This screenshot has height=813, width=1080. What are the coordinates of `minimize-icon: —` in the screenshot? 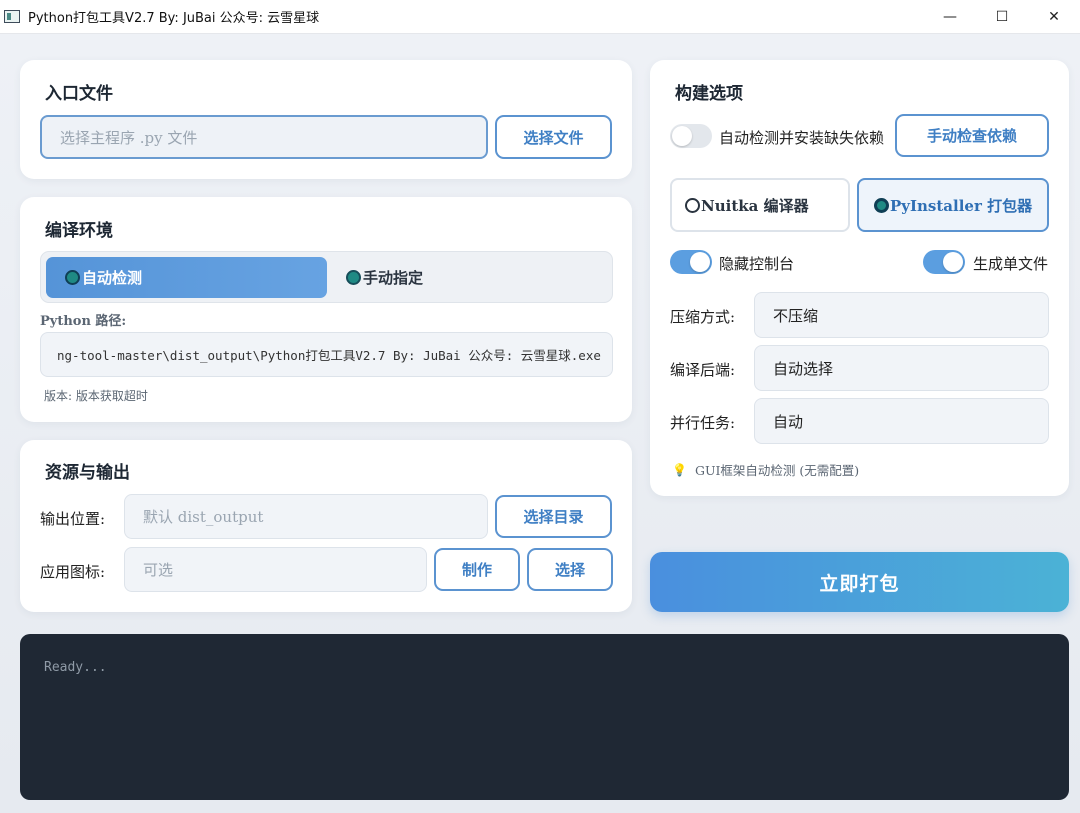 It's located at (950, 17).